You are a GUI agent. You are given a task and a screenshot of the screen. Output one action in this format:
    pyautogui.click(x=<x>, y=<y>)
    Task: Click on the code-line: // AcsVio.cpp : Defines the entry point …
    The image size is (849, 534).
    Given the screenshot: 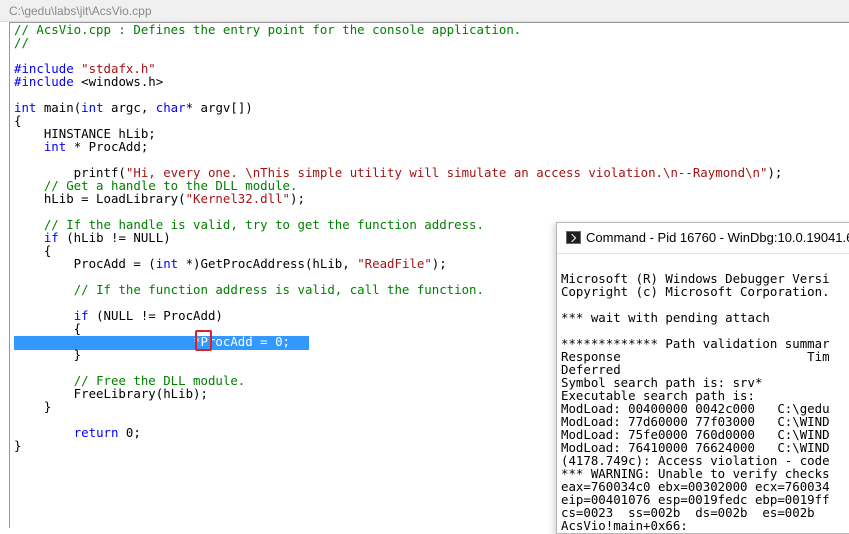 What is the action you would take?
    pyautogui.click(x=398, y=29)
    